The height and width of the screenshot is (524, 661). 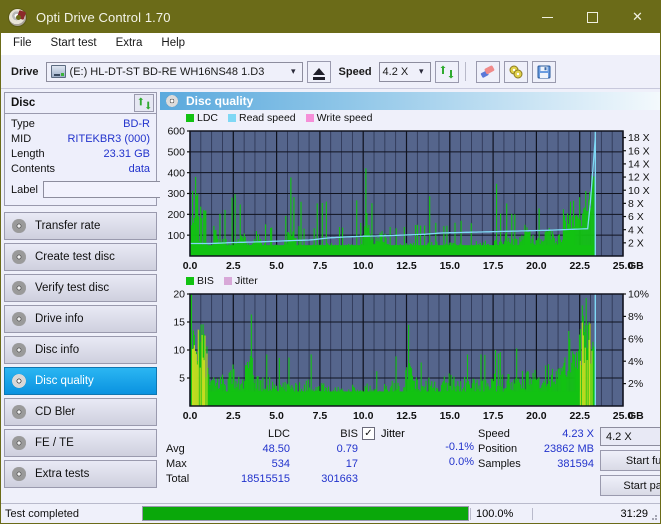 I want to click on stats-cell-ldc: 48.50, so click(x=276, y=449).